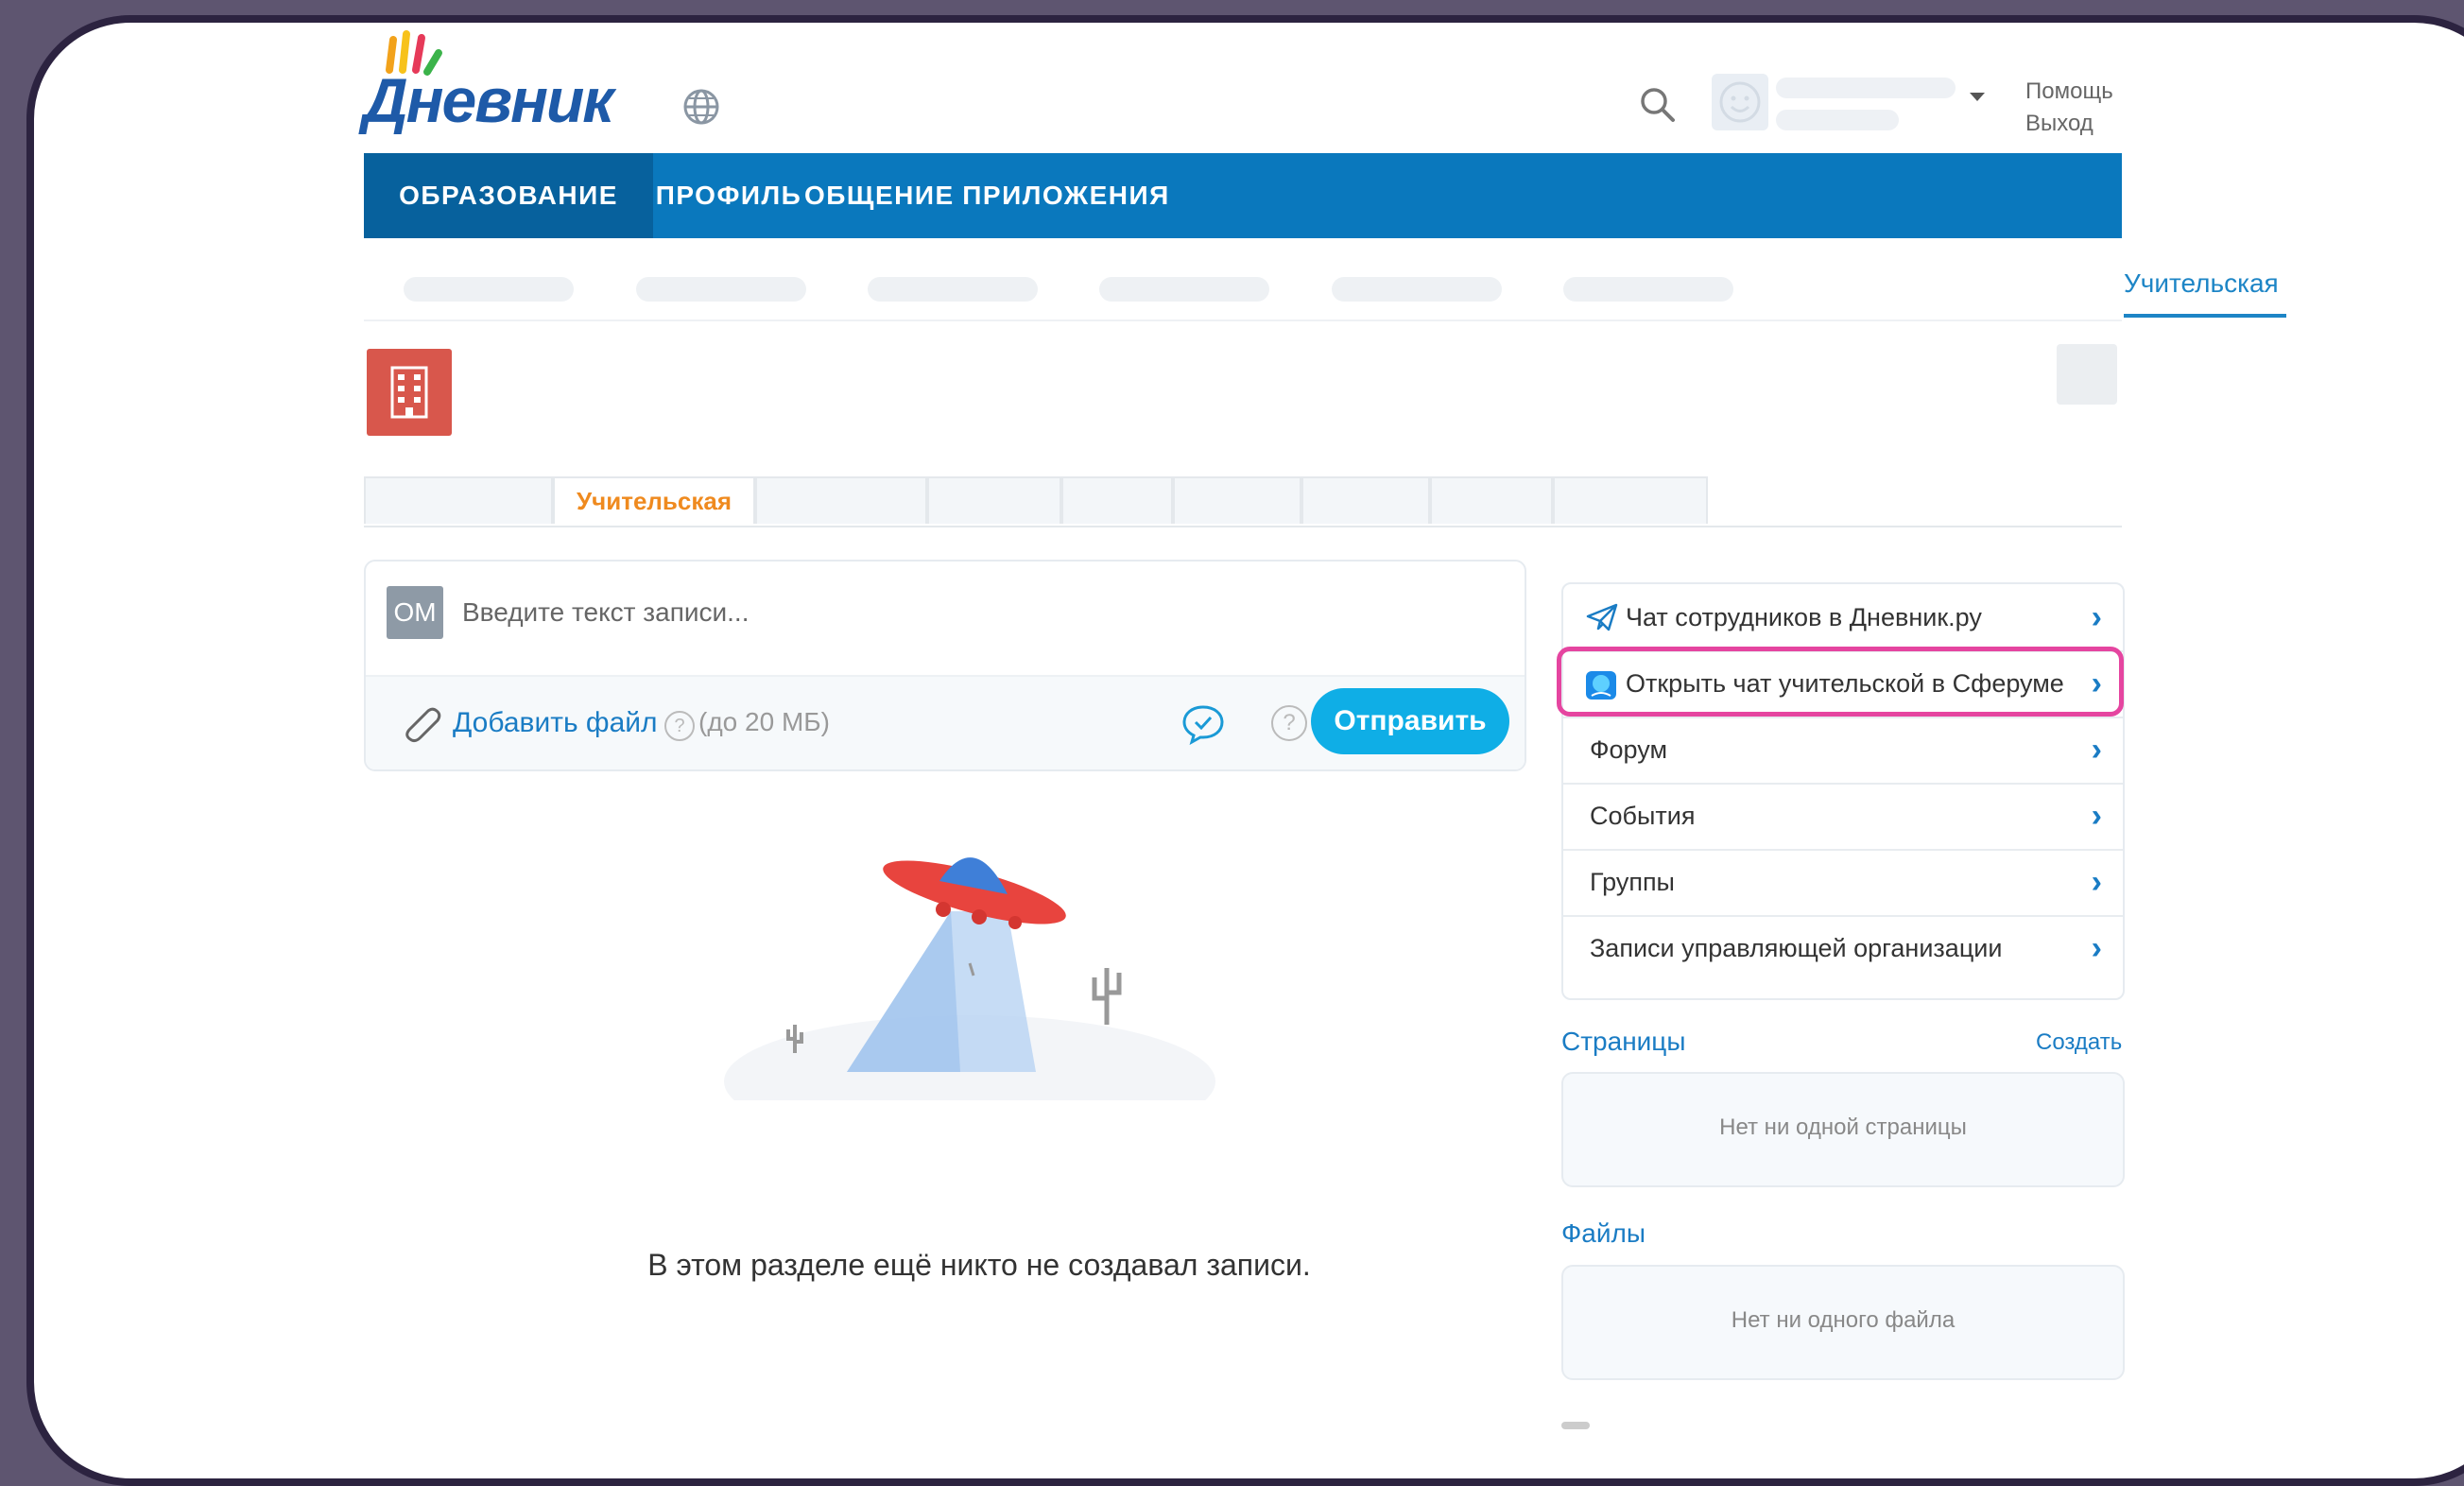 The width and height of the screenshot is (2464, 1486). I want to click on menu-item-label: События, so click(1643, 816).